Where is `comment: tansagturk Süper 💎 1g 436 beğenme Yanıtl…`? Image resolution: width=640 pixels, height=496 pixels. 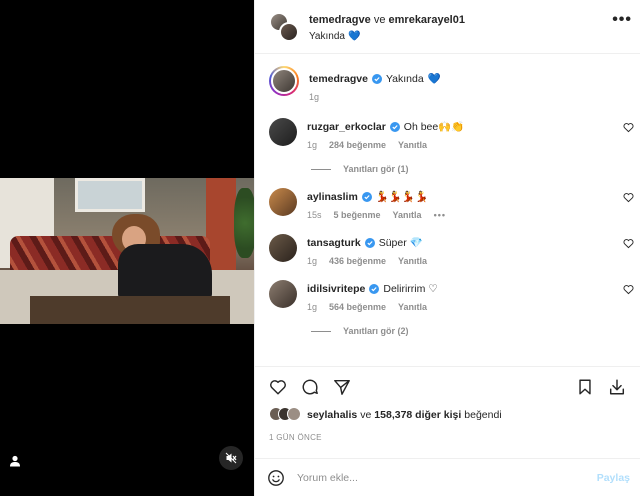 comment: tansagturk Süper 💎 1g 436 beğenme Yanıtl… is located at coordinates (451, 250).